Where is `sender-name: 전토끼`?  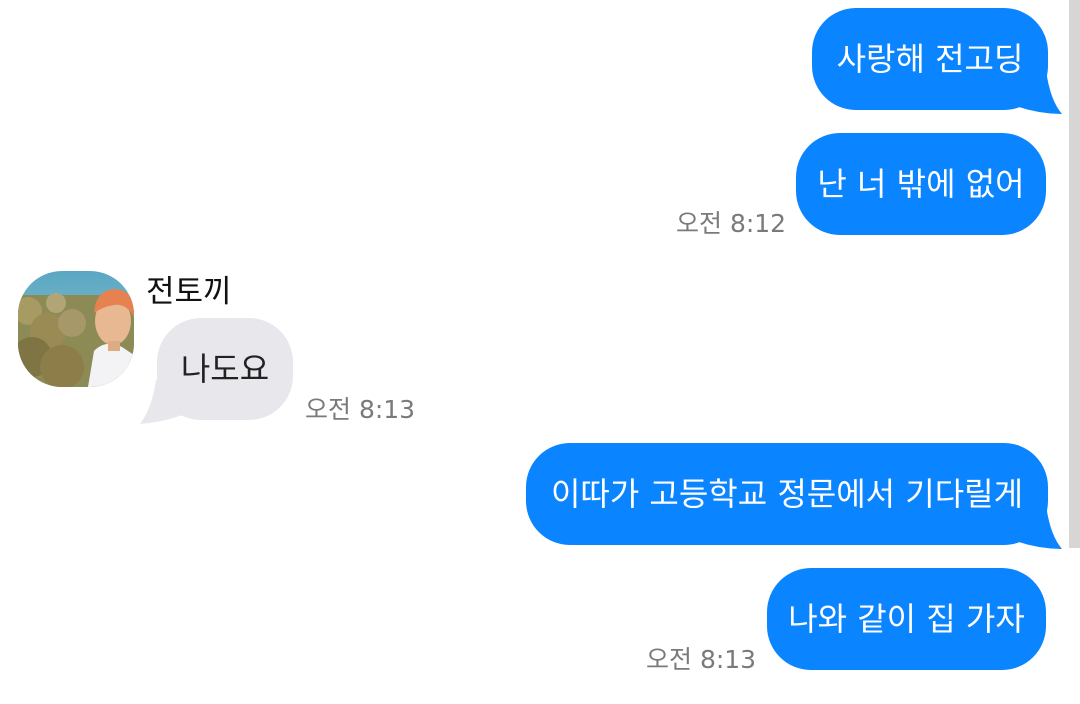
sender-name: 전토끼 is located at coordinates (189, 292).